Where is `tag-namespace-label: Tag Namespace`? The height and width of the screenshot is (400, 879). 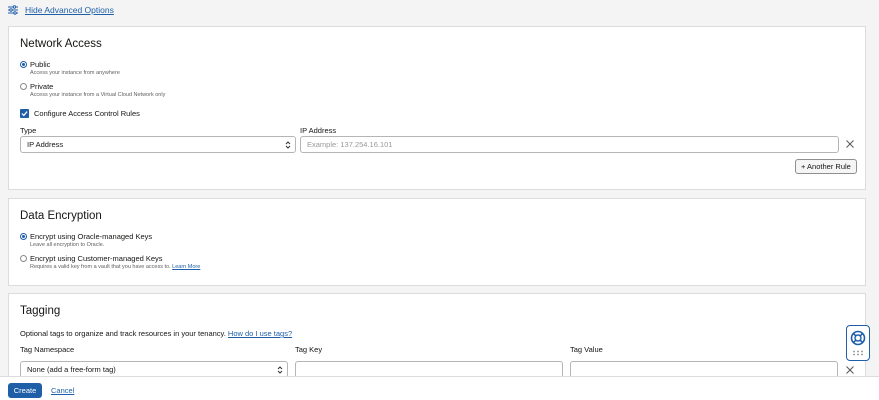
tag-namespace-label: Tag Namespace is located at coordinates (47, 349).